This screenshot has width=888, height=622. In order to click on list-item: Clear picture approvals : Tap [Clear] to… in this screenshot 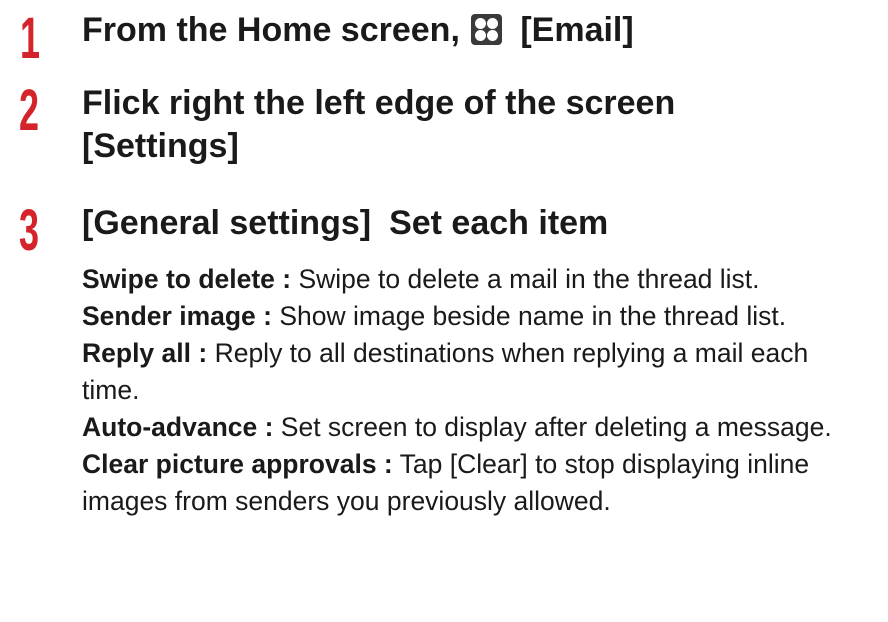, I will do `click(477, 483)`.